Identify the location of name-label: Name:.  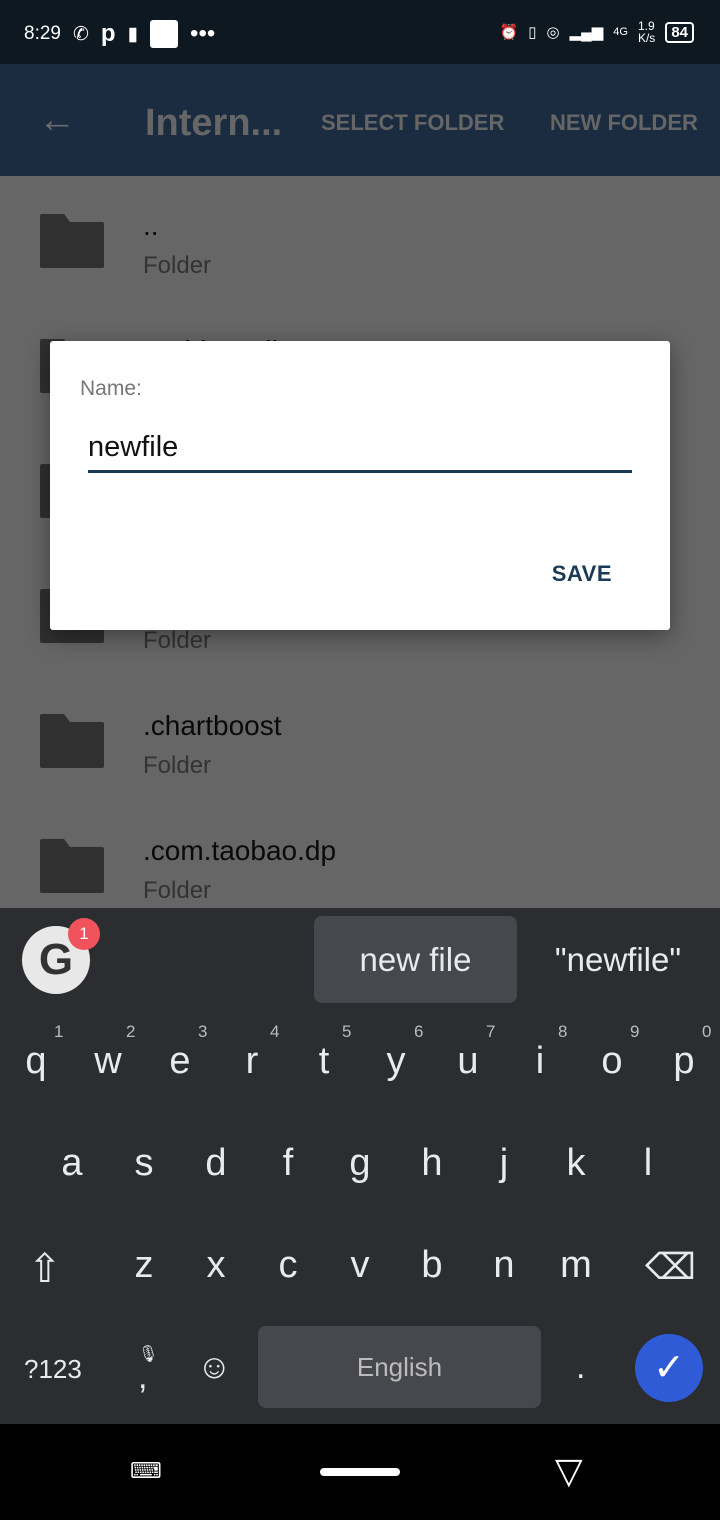
(111, 388).